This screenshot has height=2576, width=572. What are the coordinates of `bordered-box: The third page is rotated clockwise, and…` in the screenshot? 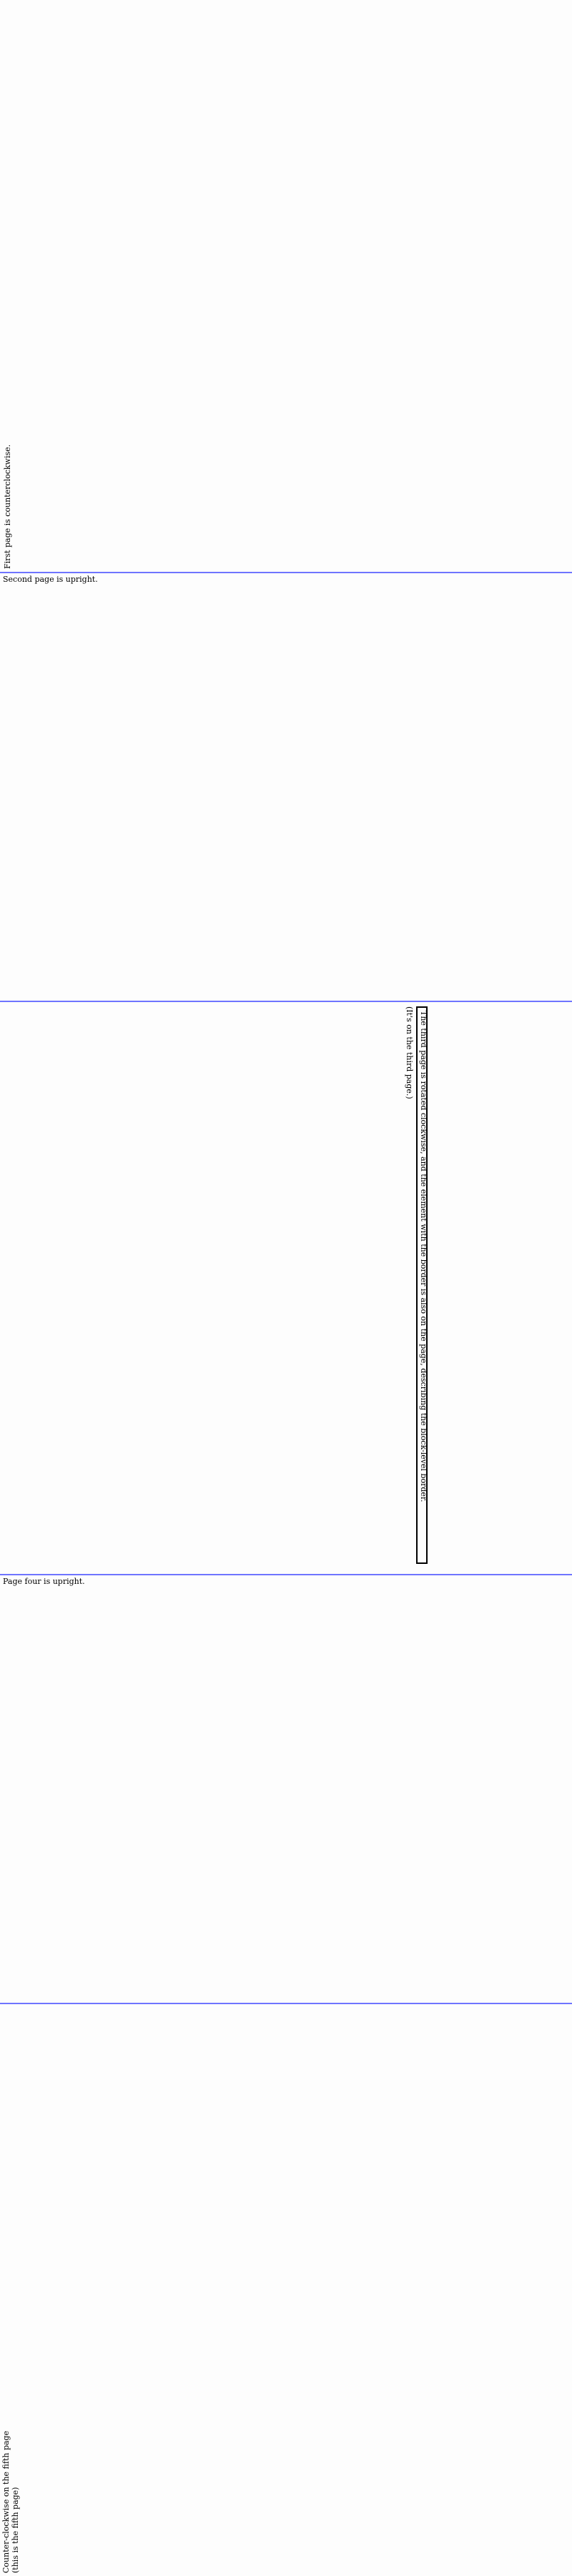 It's located at (422, 1285).